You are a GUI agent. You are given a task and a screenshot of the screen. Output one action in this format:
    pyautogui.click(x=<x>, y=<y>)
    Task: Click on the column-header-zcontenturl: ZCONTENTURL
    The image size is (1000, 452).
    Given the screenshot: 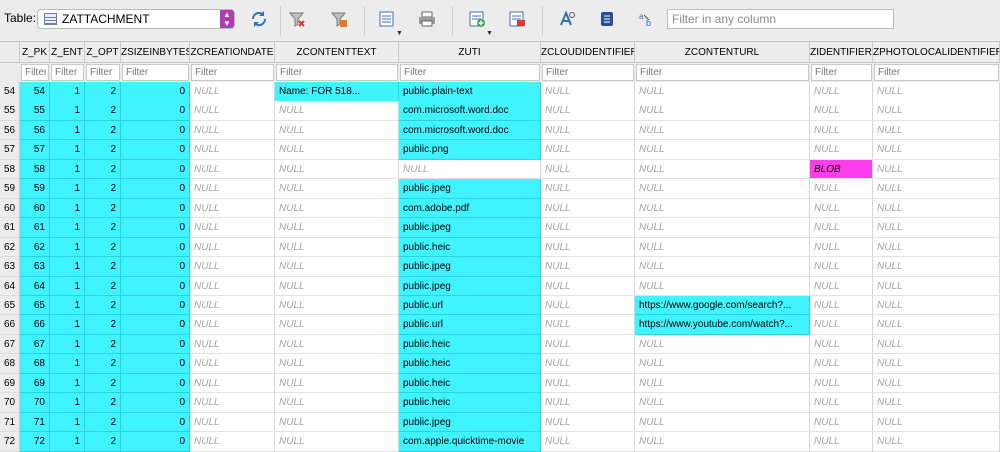 What is the action you would take?
    pyautogui.click(x=722, y=52)
    